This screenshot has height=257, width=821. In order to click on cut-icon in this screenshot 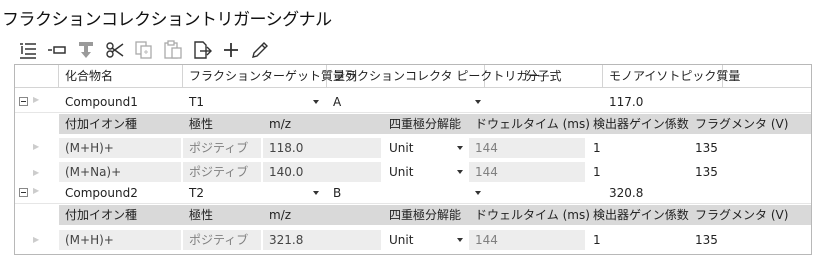, I will do `click(115, 50)`.